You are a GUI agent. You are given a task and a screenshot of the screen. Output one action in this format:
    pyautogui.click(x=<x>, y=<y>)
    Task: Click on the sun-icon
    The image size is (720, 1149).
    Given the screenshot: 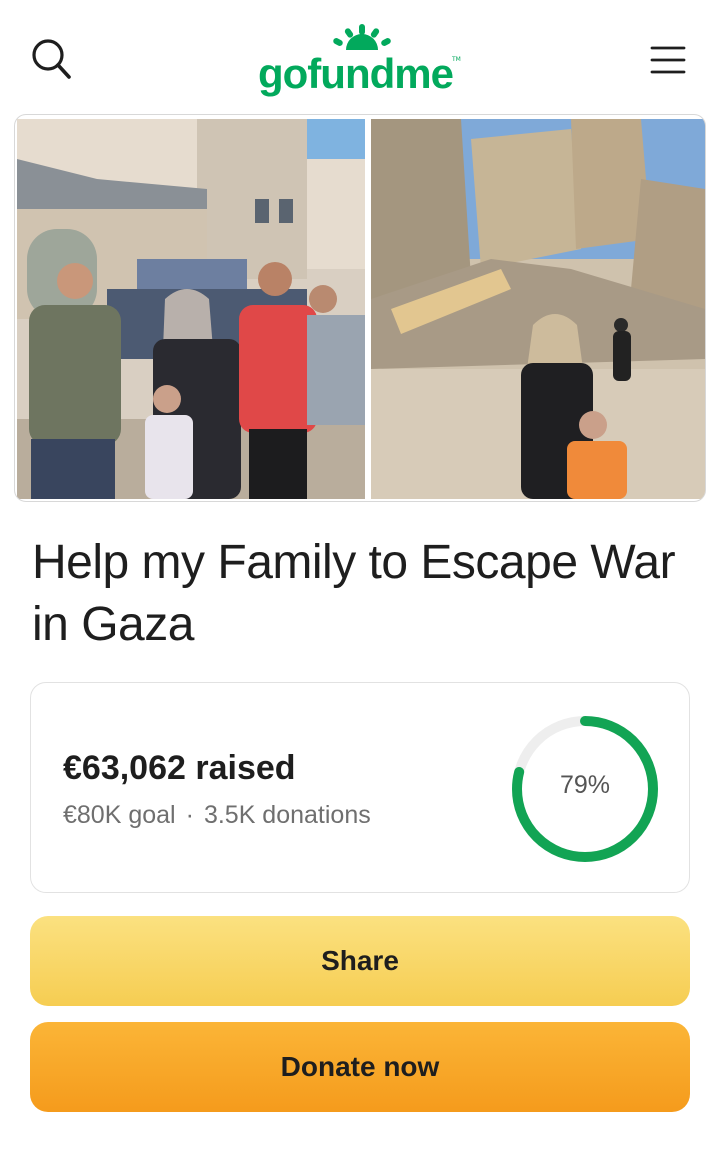 What is the action you would take?
    pyautogui.click(x=362, y=37)
    